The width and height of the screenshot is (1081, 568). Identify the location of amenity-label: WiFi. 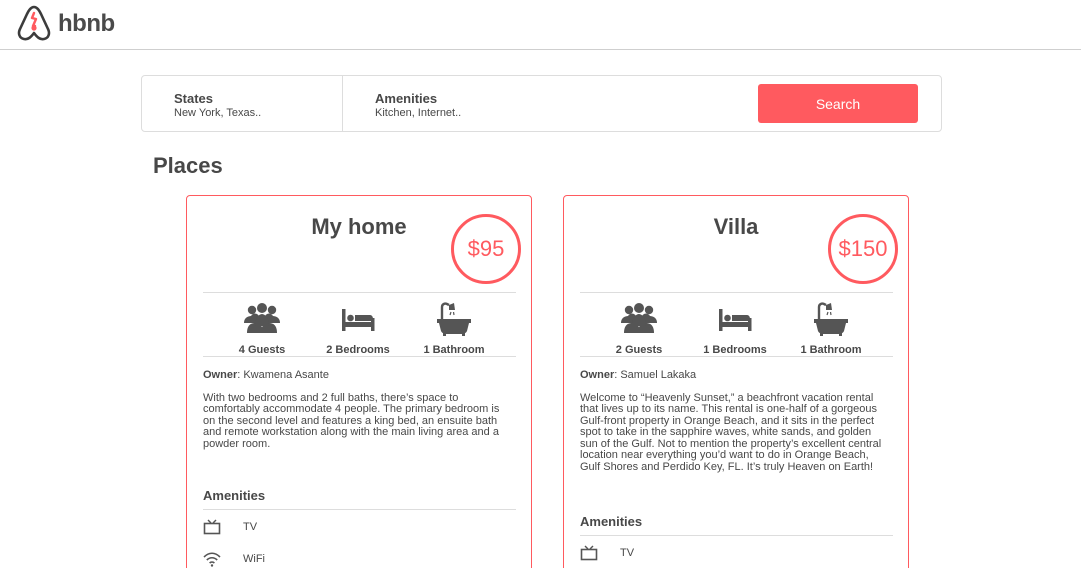
(254, 559).